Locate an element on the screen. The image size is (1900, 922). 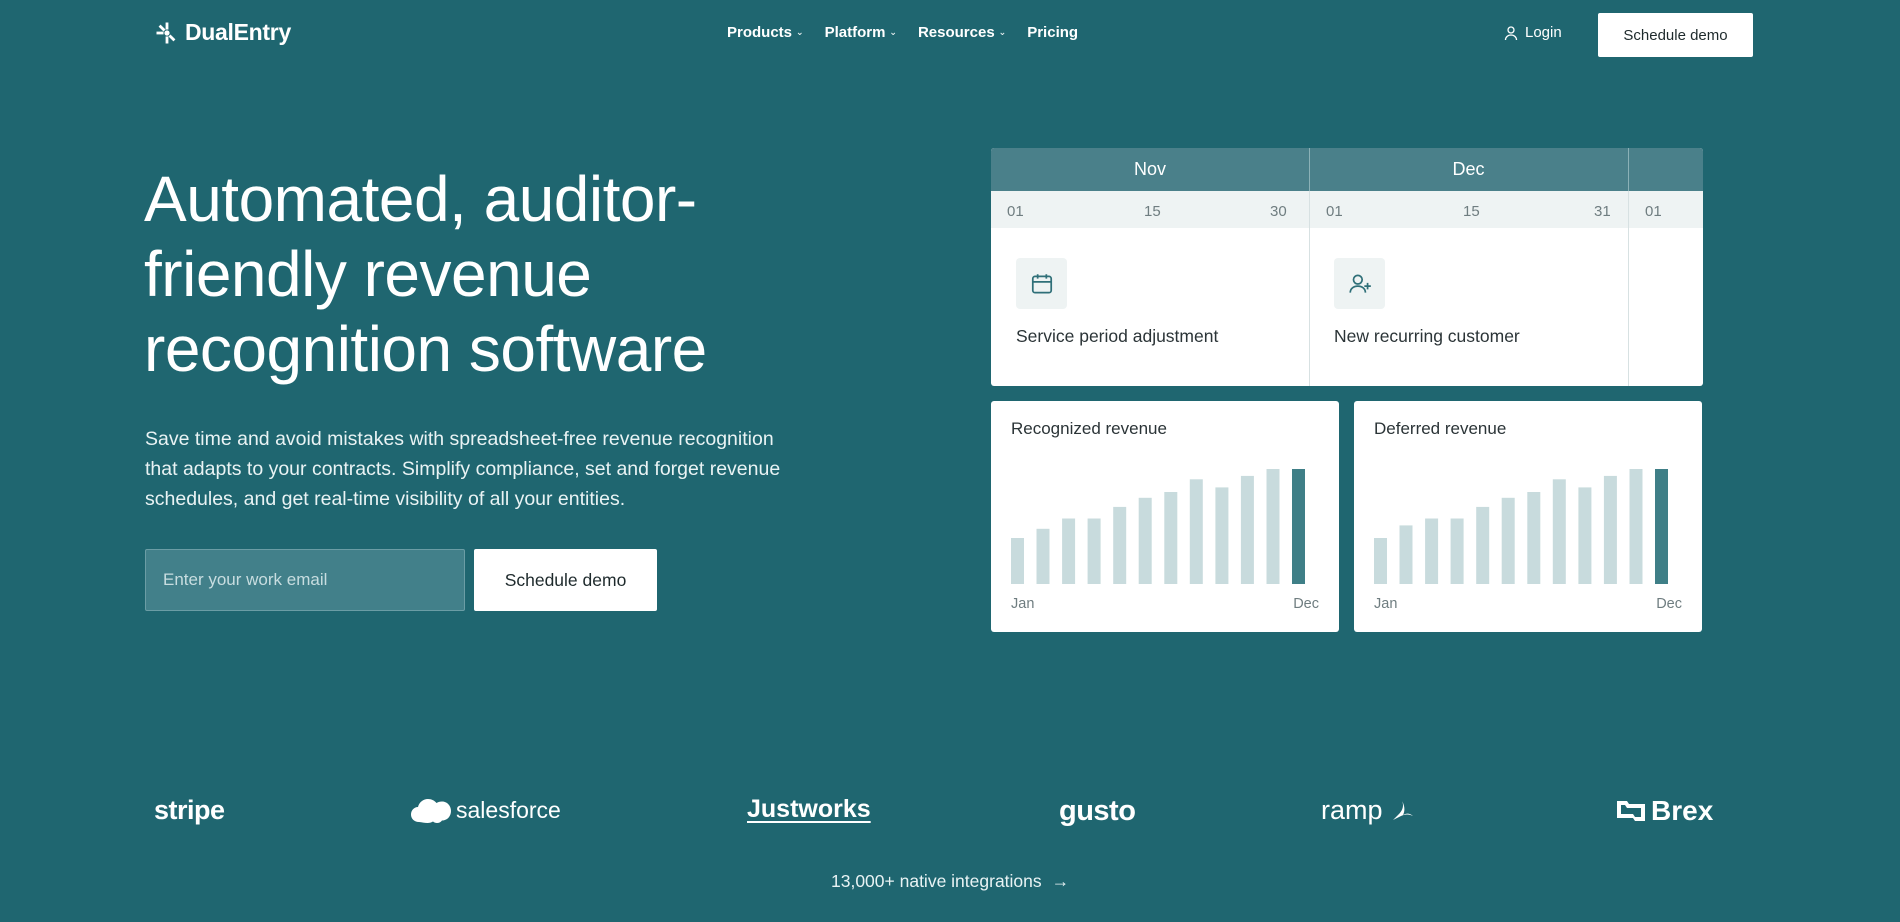
nav-item-pricing: Pricing is located at coordinates (1052, 32).